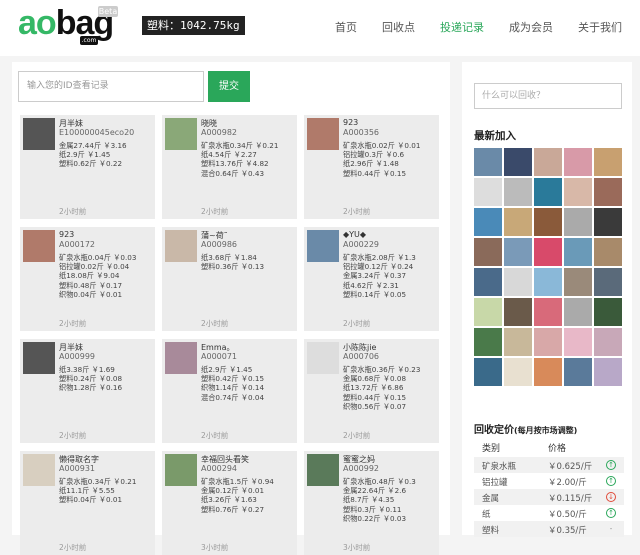 The width and height of the screenshot is (640, 555). What do you see at coordinates (229, 86) in the screenshot?
I see `submit-button: 提交` at bounding box center [229, 86].